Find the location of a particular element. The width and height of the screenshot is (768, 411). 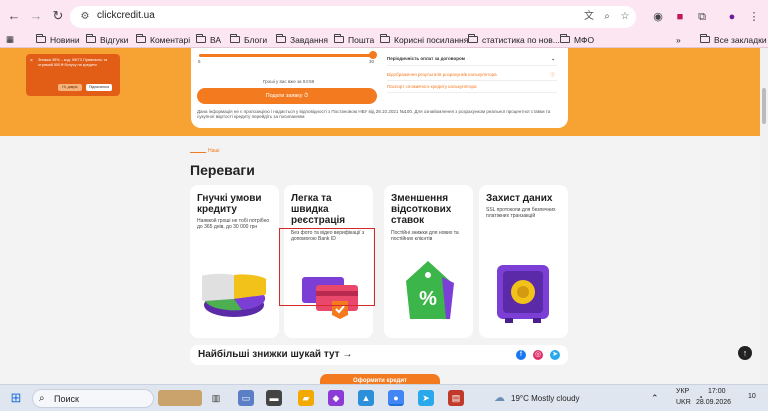

return-text: Гроші у вас вже за 04:58 is located at coordinates (289, 81).